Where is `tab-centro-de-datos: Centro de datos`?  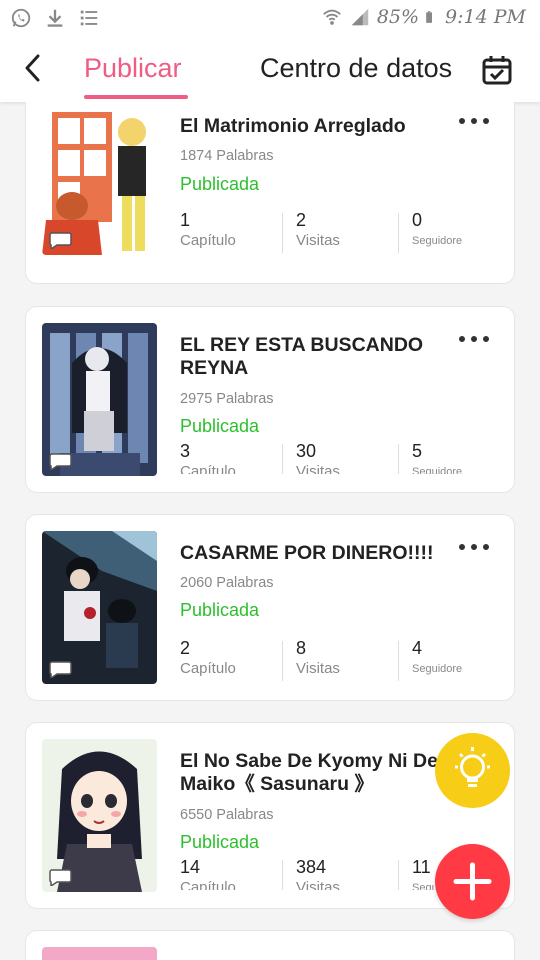 tab-centro-de-datos: Centro de datos is located at coordinates (356, 68).